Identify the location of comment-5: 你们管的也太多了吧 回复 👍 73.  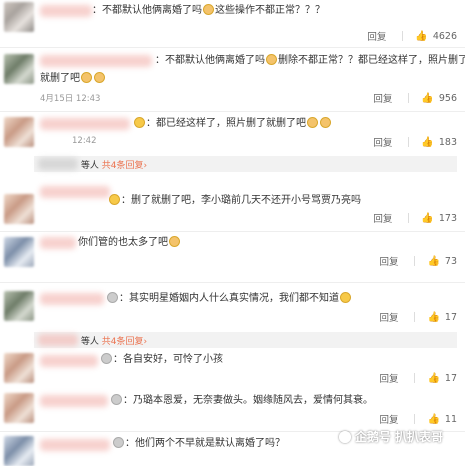
(232, 255).